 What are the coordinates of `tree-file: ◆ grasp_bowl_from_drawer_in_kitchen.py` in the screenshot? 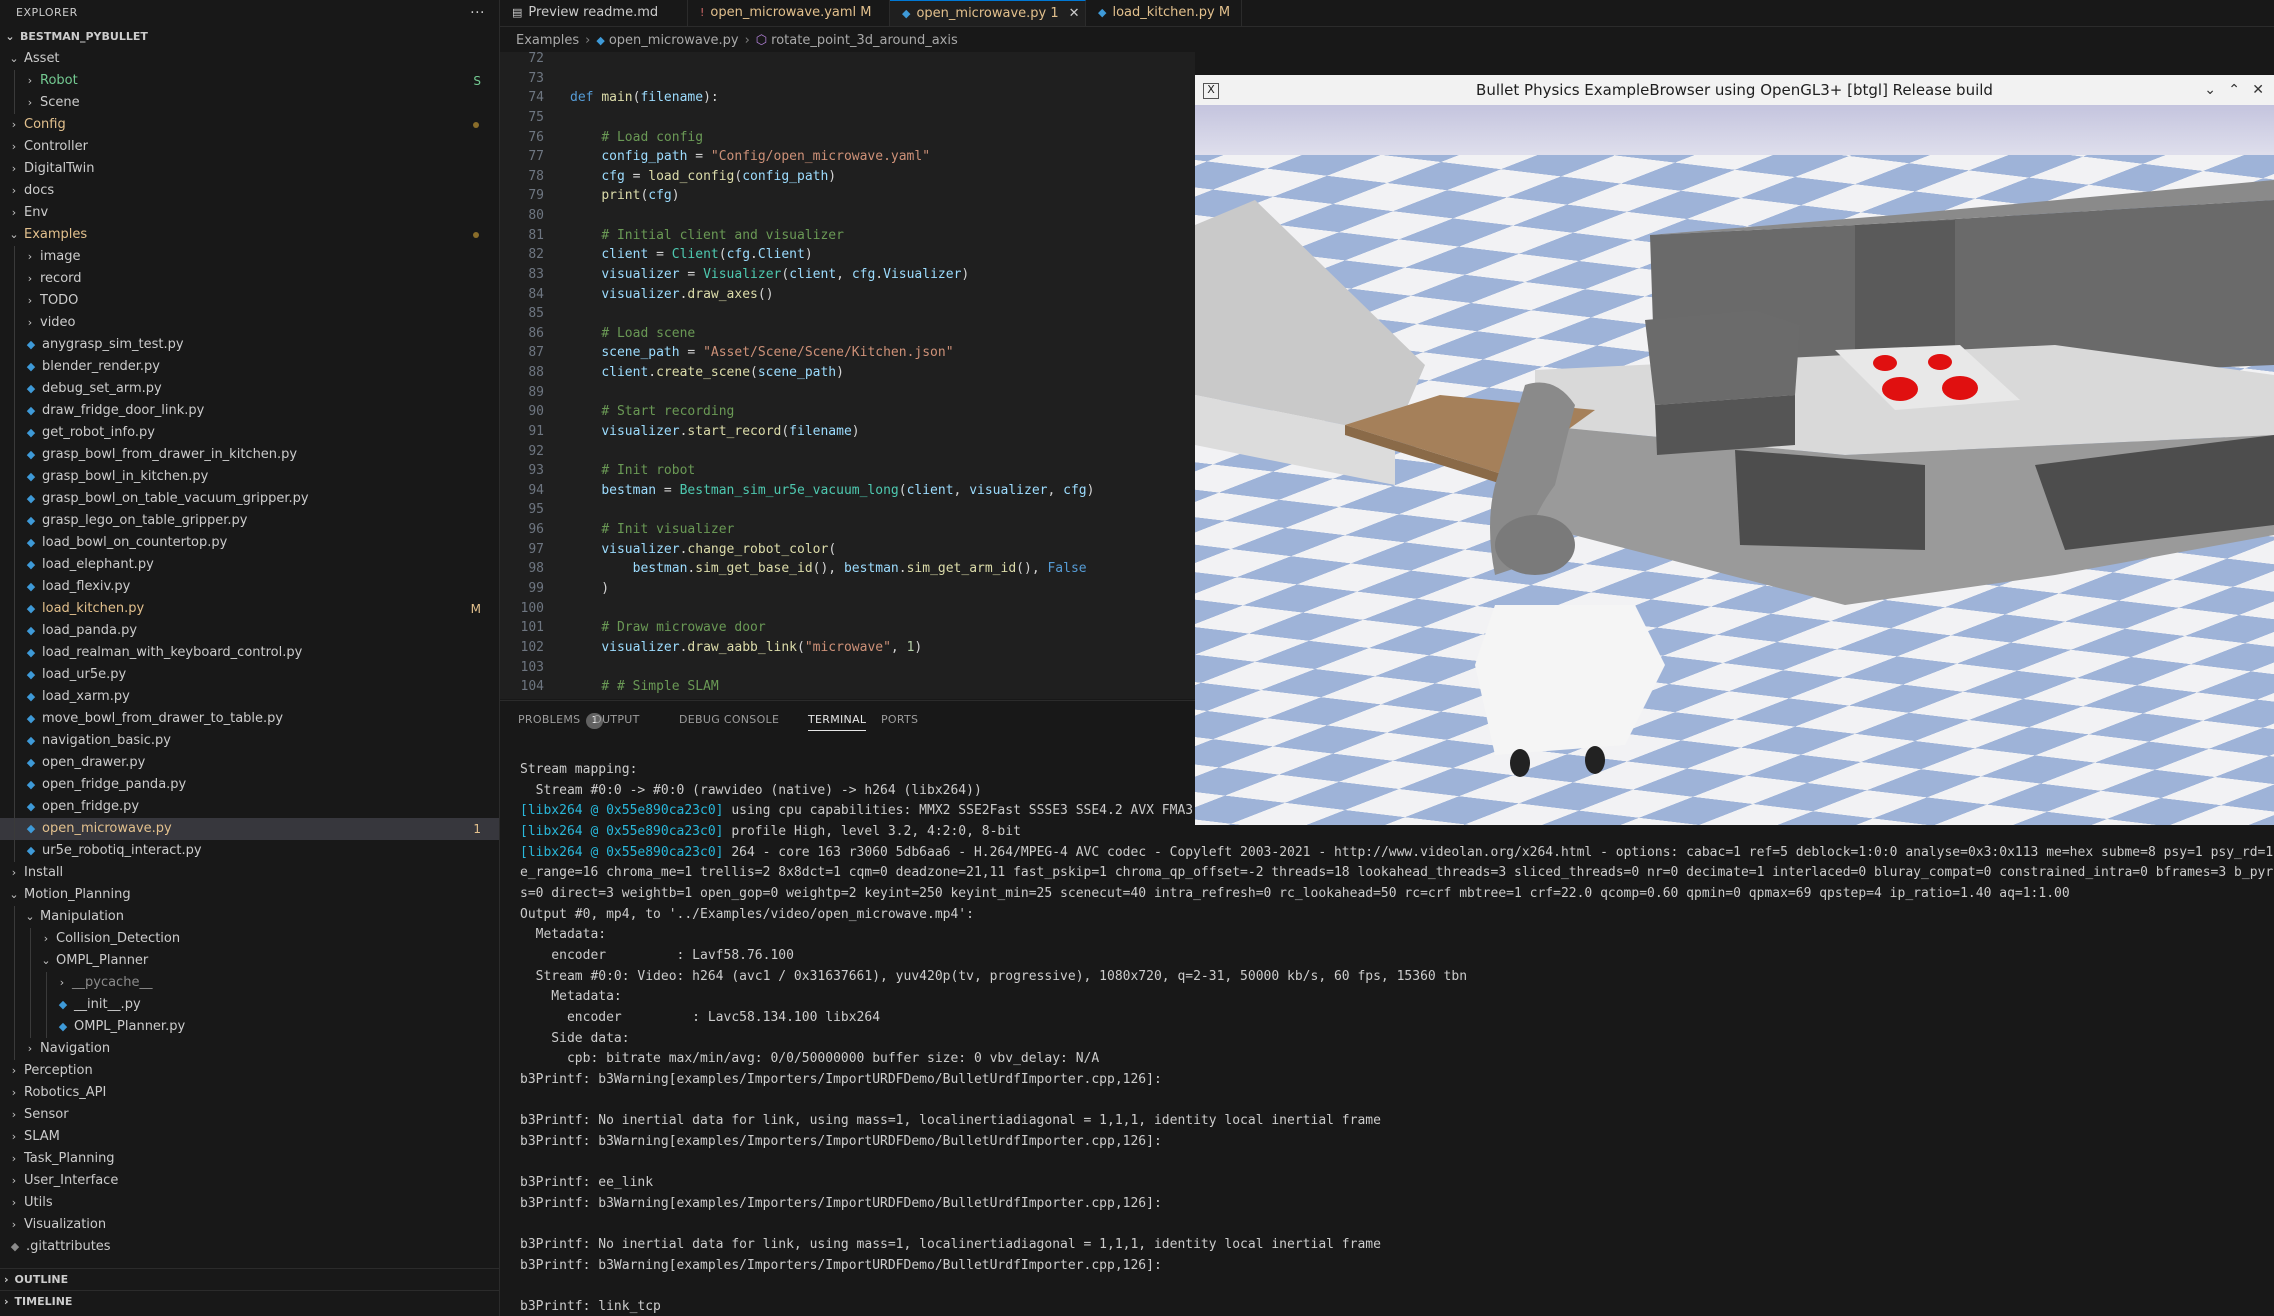 It's located at (249, 455).